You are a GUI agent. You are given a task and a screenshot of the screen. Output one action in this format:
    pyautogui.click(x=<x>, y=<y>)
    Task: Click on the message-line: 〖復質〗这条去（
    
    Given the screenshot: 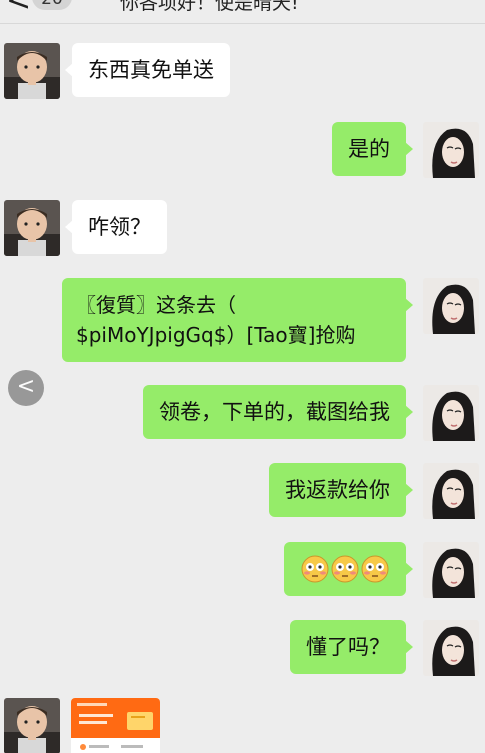 What is the action you would take?
    pyautogui.click(x=156, y=305)
    